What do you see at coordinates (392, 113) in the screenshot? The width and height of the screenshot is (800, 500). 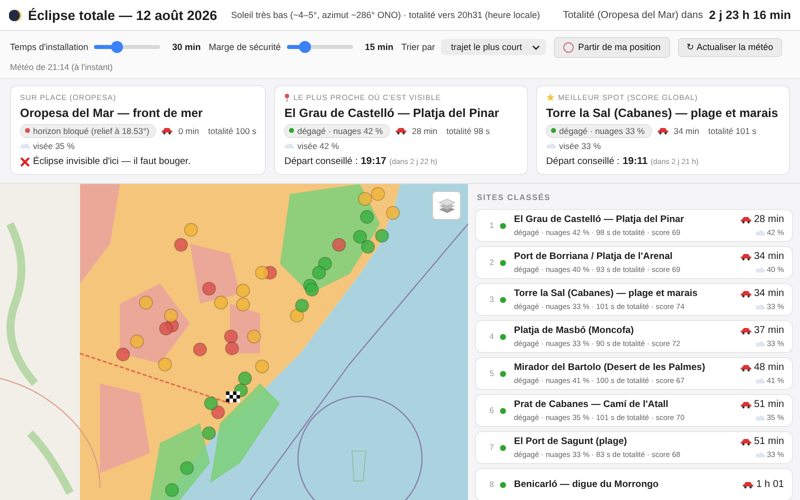 I see `card-title: El Grau de Castelló — Platja del Pinar` at bounding box center [392, 113].